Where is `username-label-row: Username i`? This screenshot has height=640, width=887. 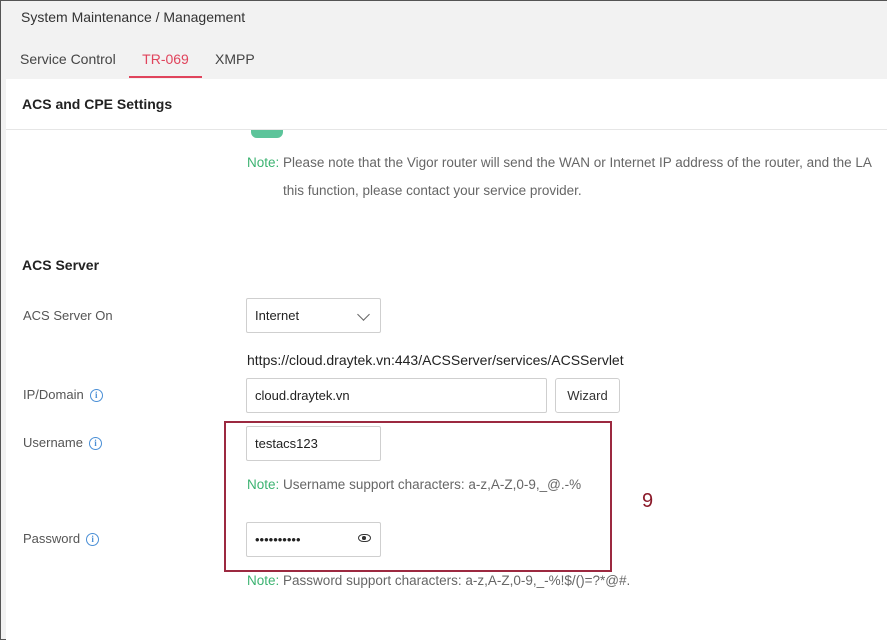 username-label-row: Username i is located at coordinates (62, 443).